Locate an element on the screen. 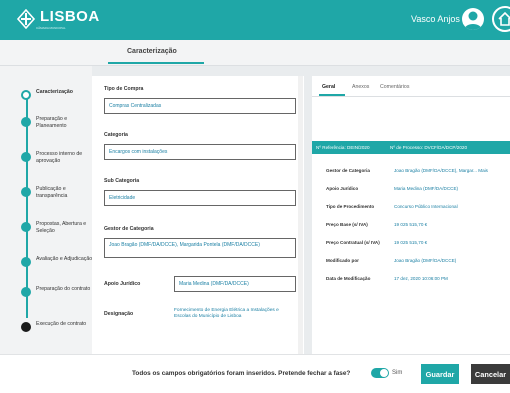 The width and height of the screenshot is (510, 393). logo-text: LISBOA is located at coordinates (70, 16).